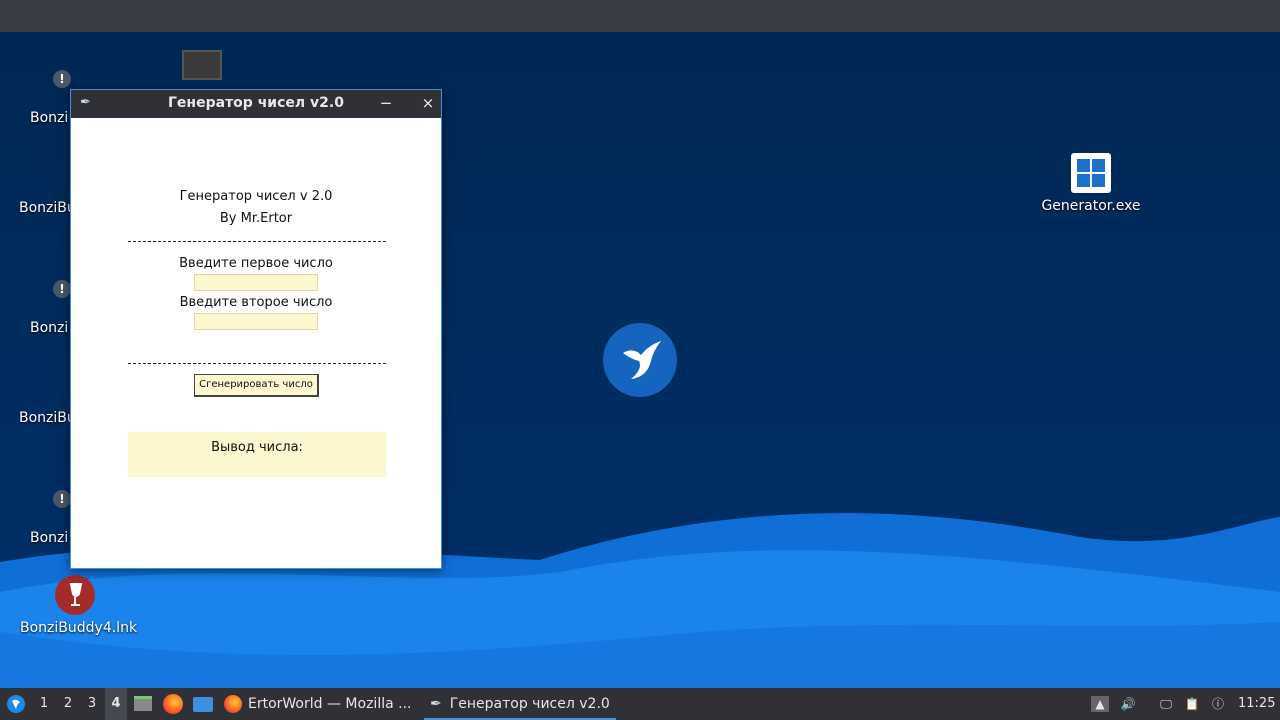 This screenshot has width=1280, height=720. Describe the element at coordinates (92, 704) in the screenshot. I see `workspace-3: 3` at that location.